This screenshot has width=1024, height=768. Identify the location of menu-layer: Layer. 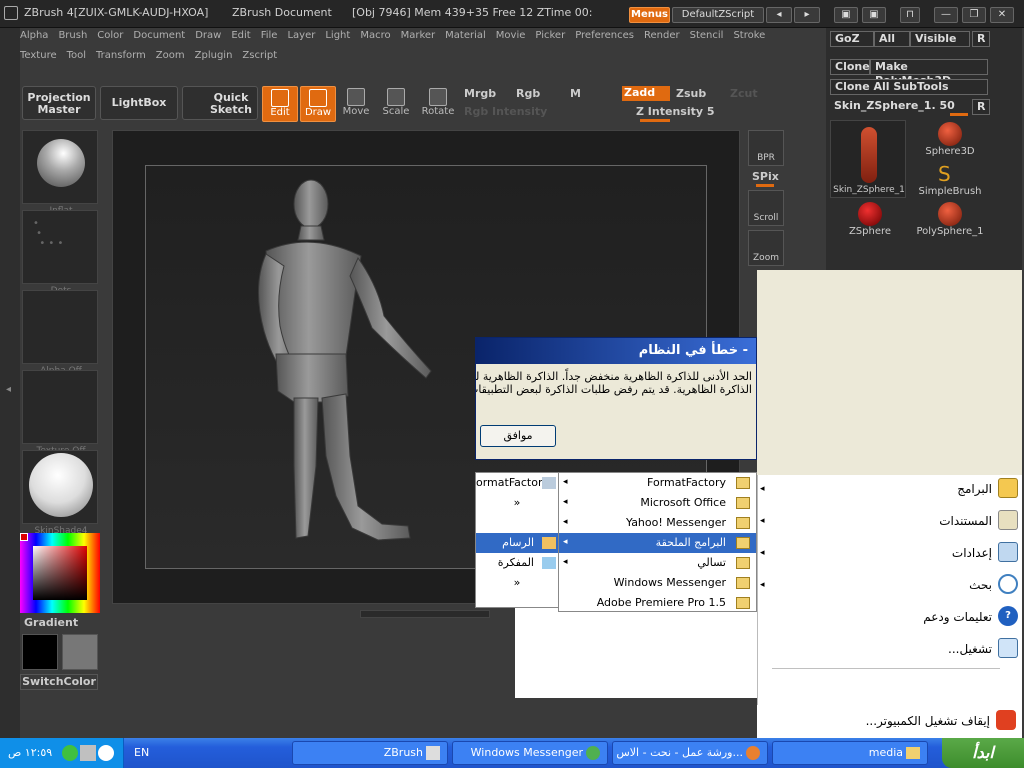
(301, 36).